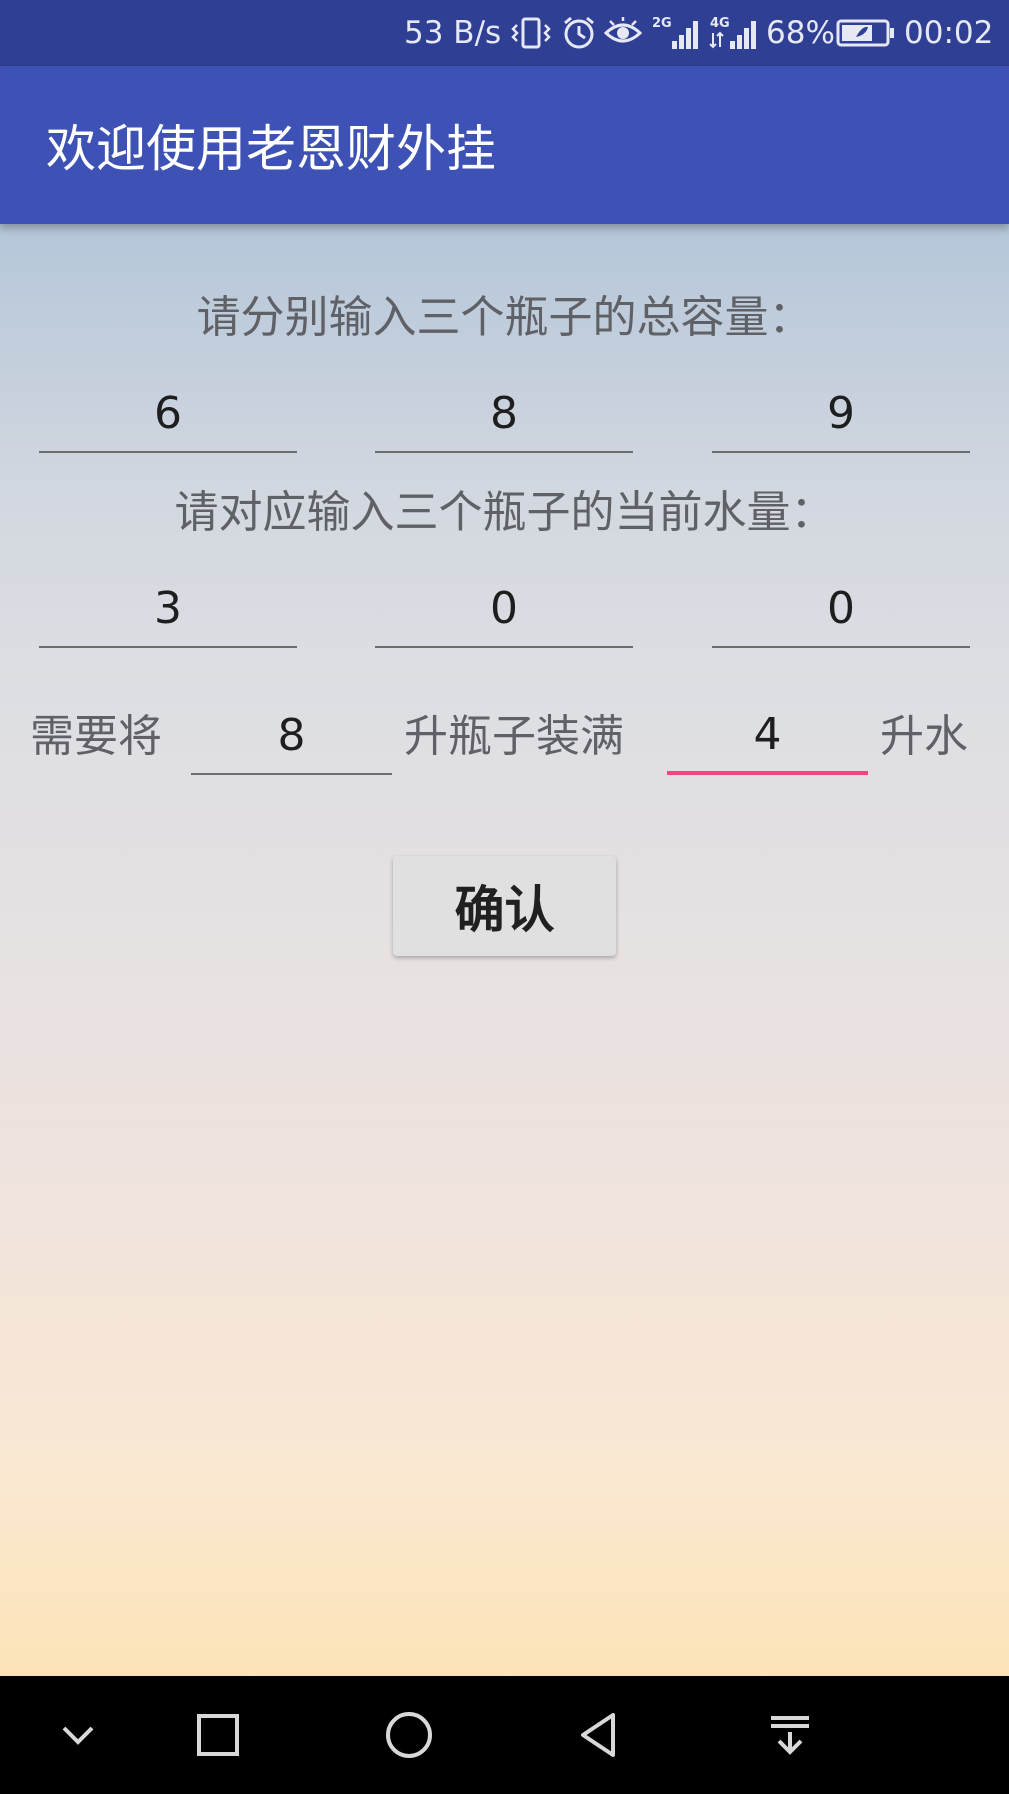  I want to click on current-prompt: 请对应输入三个瓶子的当前水量：, so click(504, 512).